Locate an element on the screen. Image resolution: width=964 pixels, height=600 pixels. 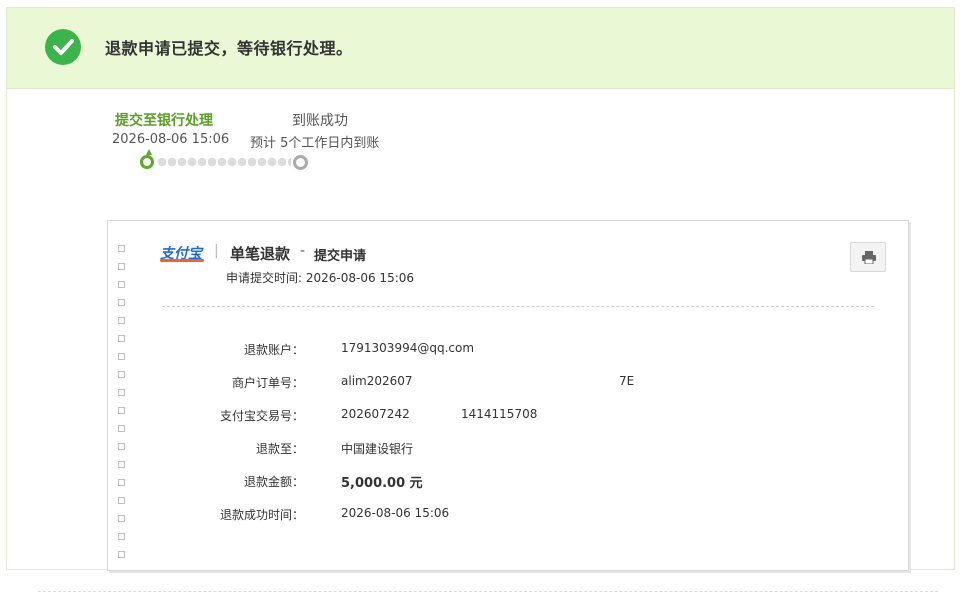
refund-success-time-value: 2026-08-06 15:06 is located at coordinates (395, 513).